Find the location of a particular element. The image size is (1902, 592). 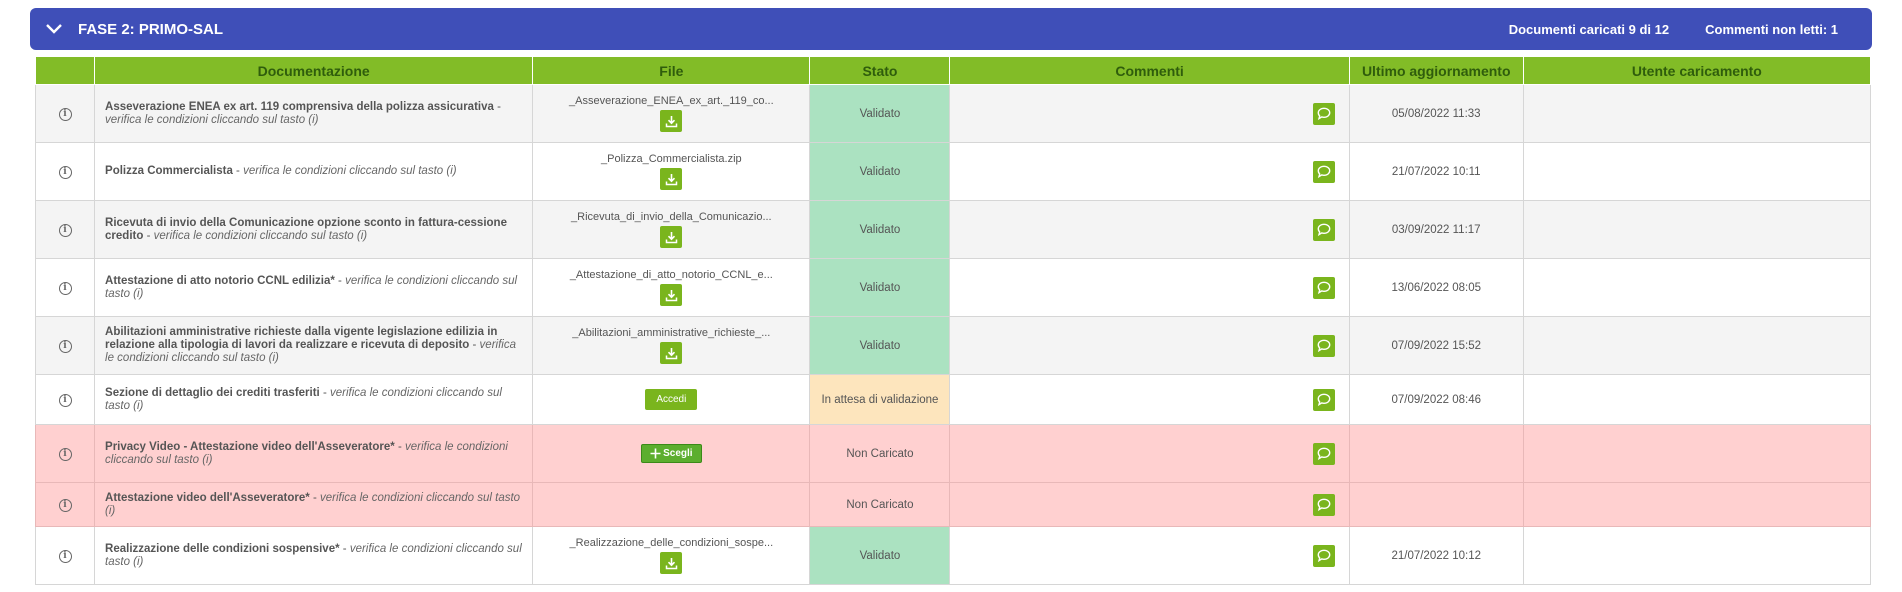

last-update: 05/08/2022 11:33 is located at coordinates (1436, 113).